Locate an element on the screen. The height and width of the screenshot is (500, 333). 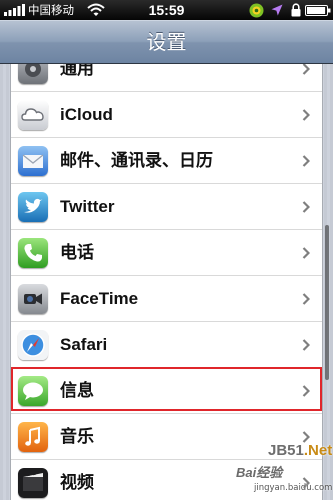
facetime-icon is located at coordinates (33, 299).